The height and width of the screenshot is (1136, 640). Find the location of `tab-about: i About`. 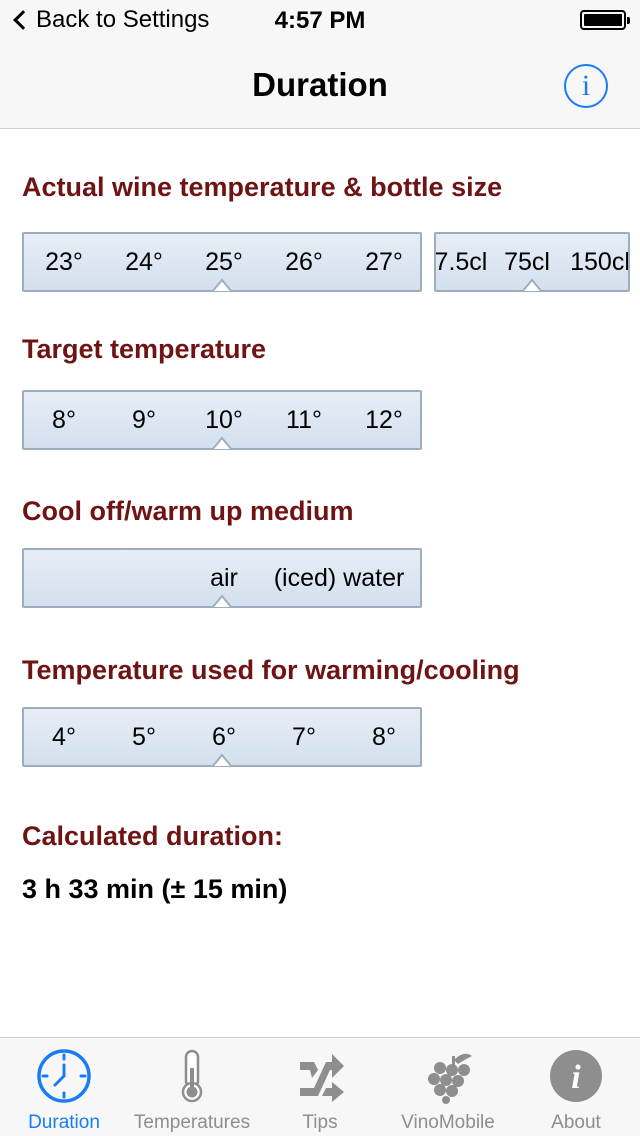

tab-about: i About is located at coordinates (576, 1087).